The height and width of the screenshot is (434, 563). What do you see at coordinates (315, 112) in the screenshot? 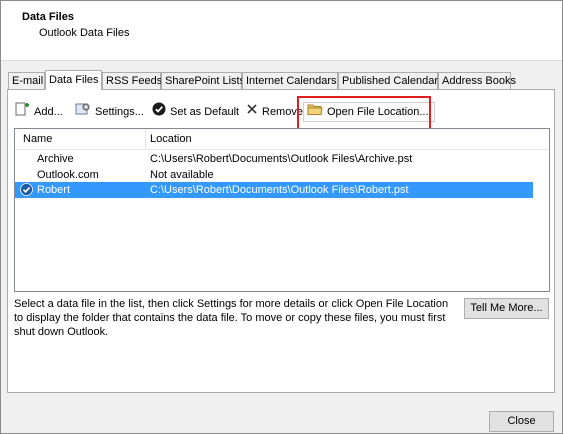
I see `folder-icon` at bounding box center [315, 112].